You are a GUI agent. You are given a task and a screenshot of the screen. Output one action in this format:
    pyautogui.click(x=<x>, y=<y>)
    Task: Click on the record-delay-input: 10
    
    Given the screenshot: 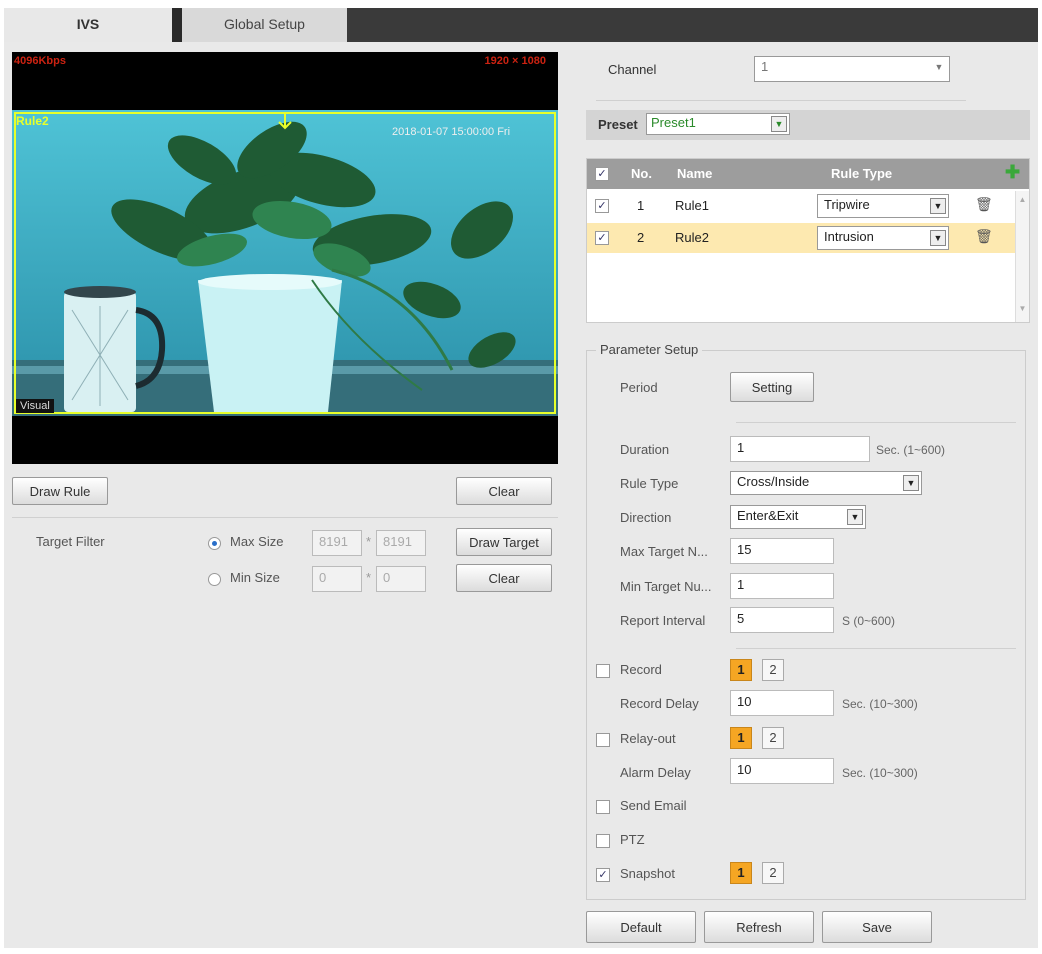 What is the action you would take?
    pyautogui.click(x=782, y=703)
    